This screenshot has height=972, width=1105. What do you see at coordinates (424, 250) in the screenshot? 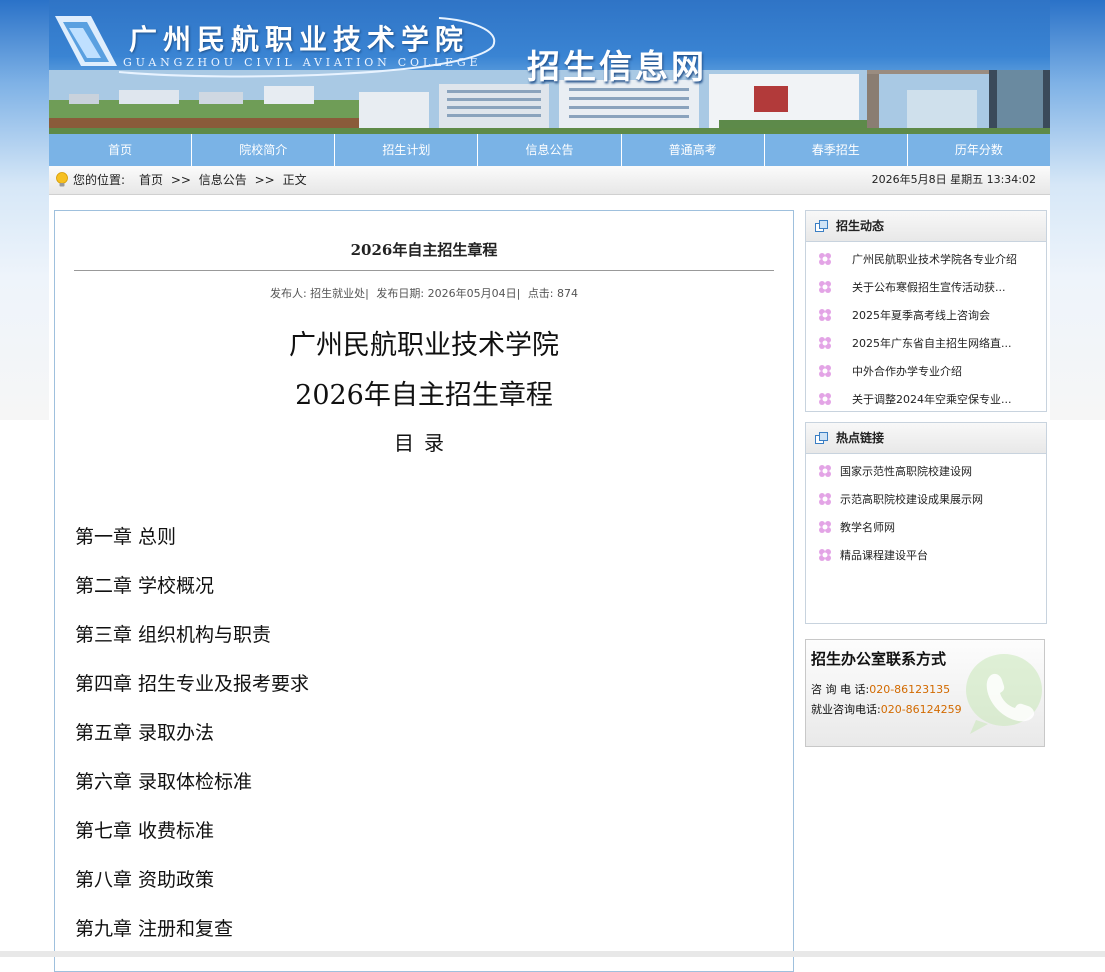
I see `article-title: 2026年自主招生章程` at bounding box center [424, 250].